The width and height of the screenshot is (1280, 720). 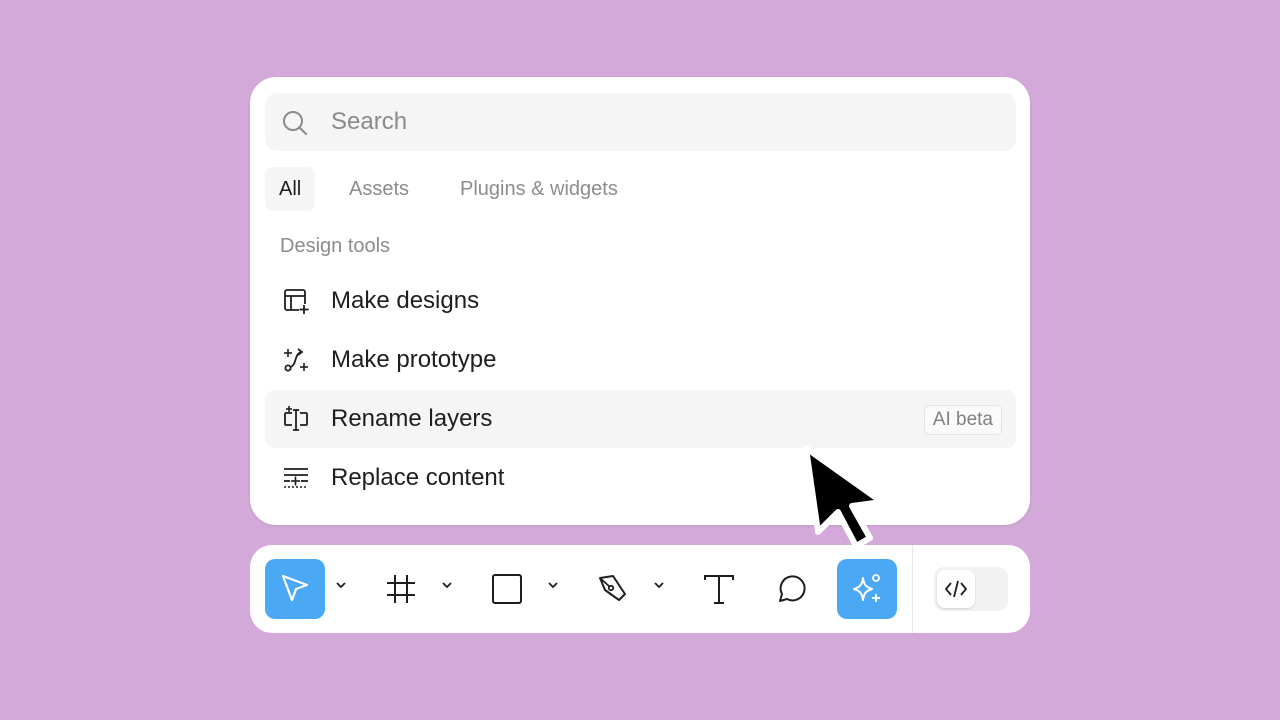 I want to click on menu-item-label: Replace content, so click(x=418, y=477).